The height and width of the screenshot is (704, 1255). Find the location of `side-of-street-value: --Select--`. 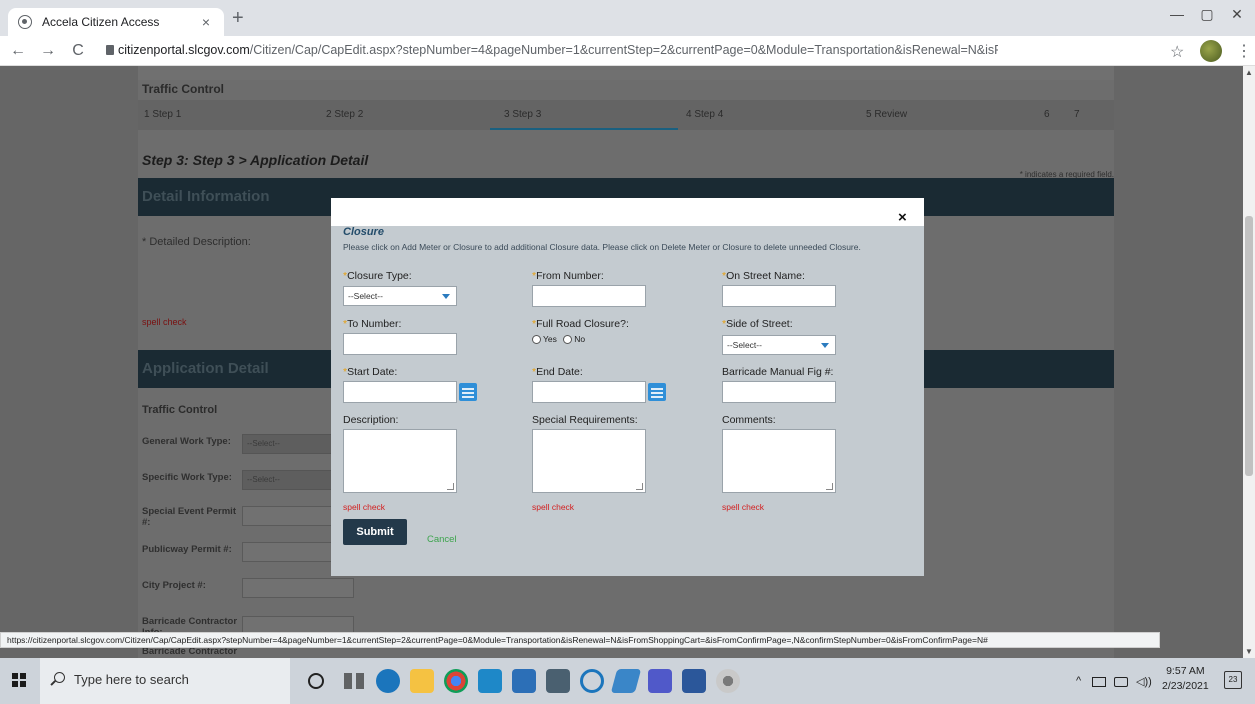

side-of-street-value: --Select-- is located at coordinates (744, 345).